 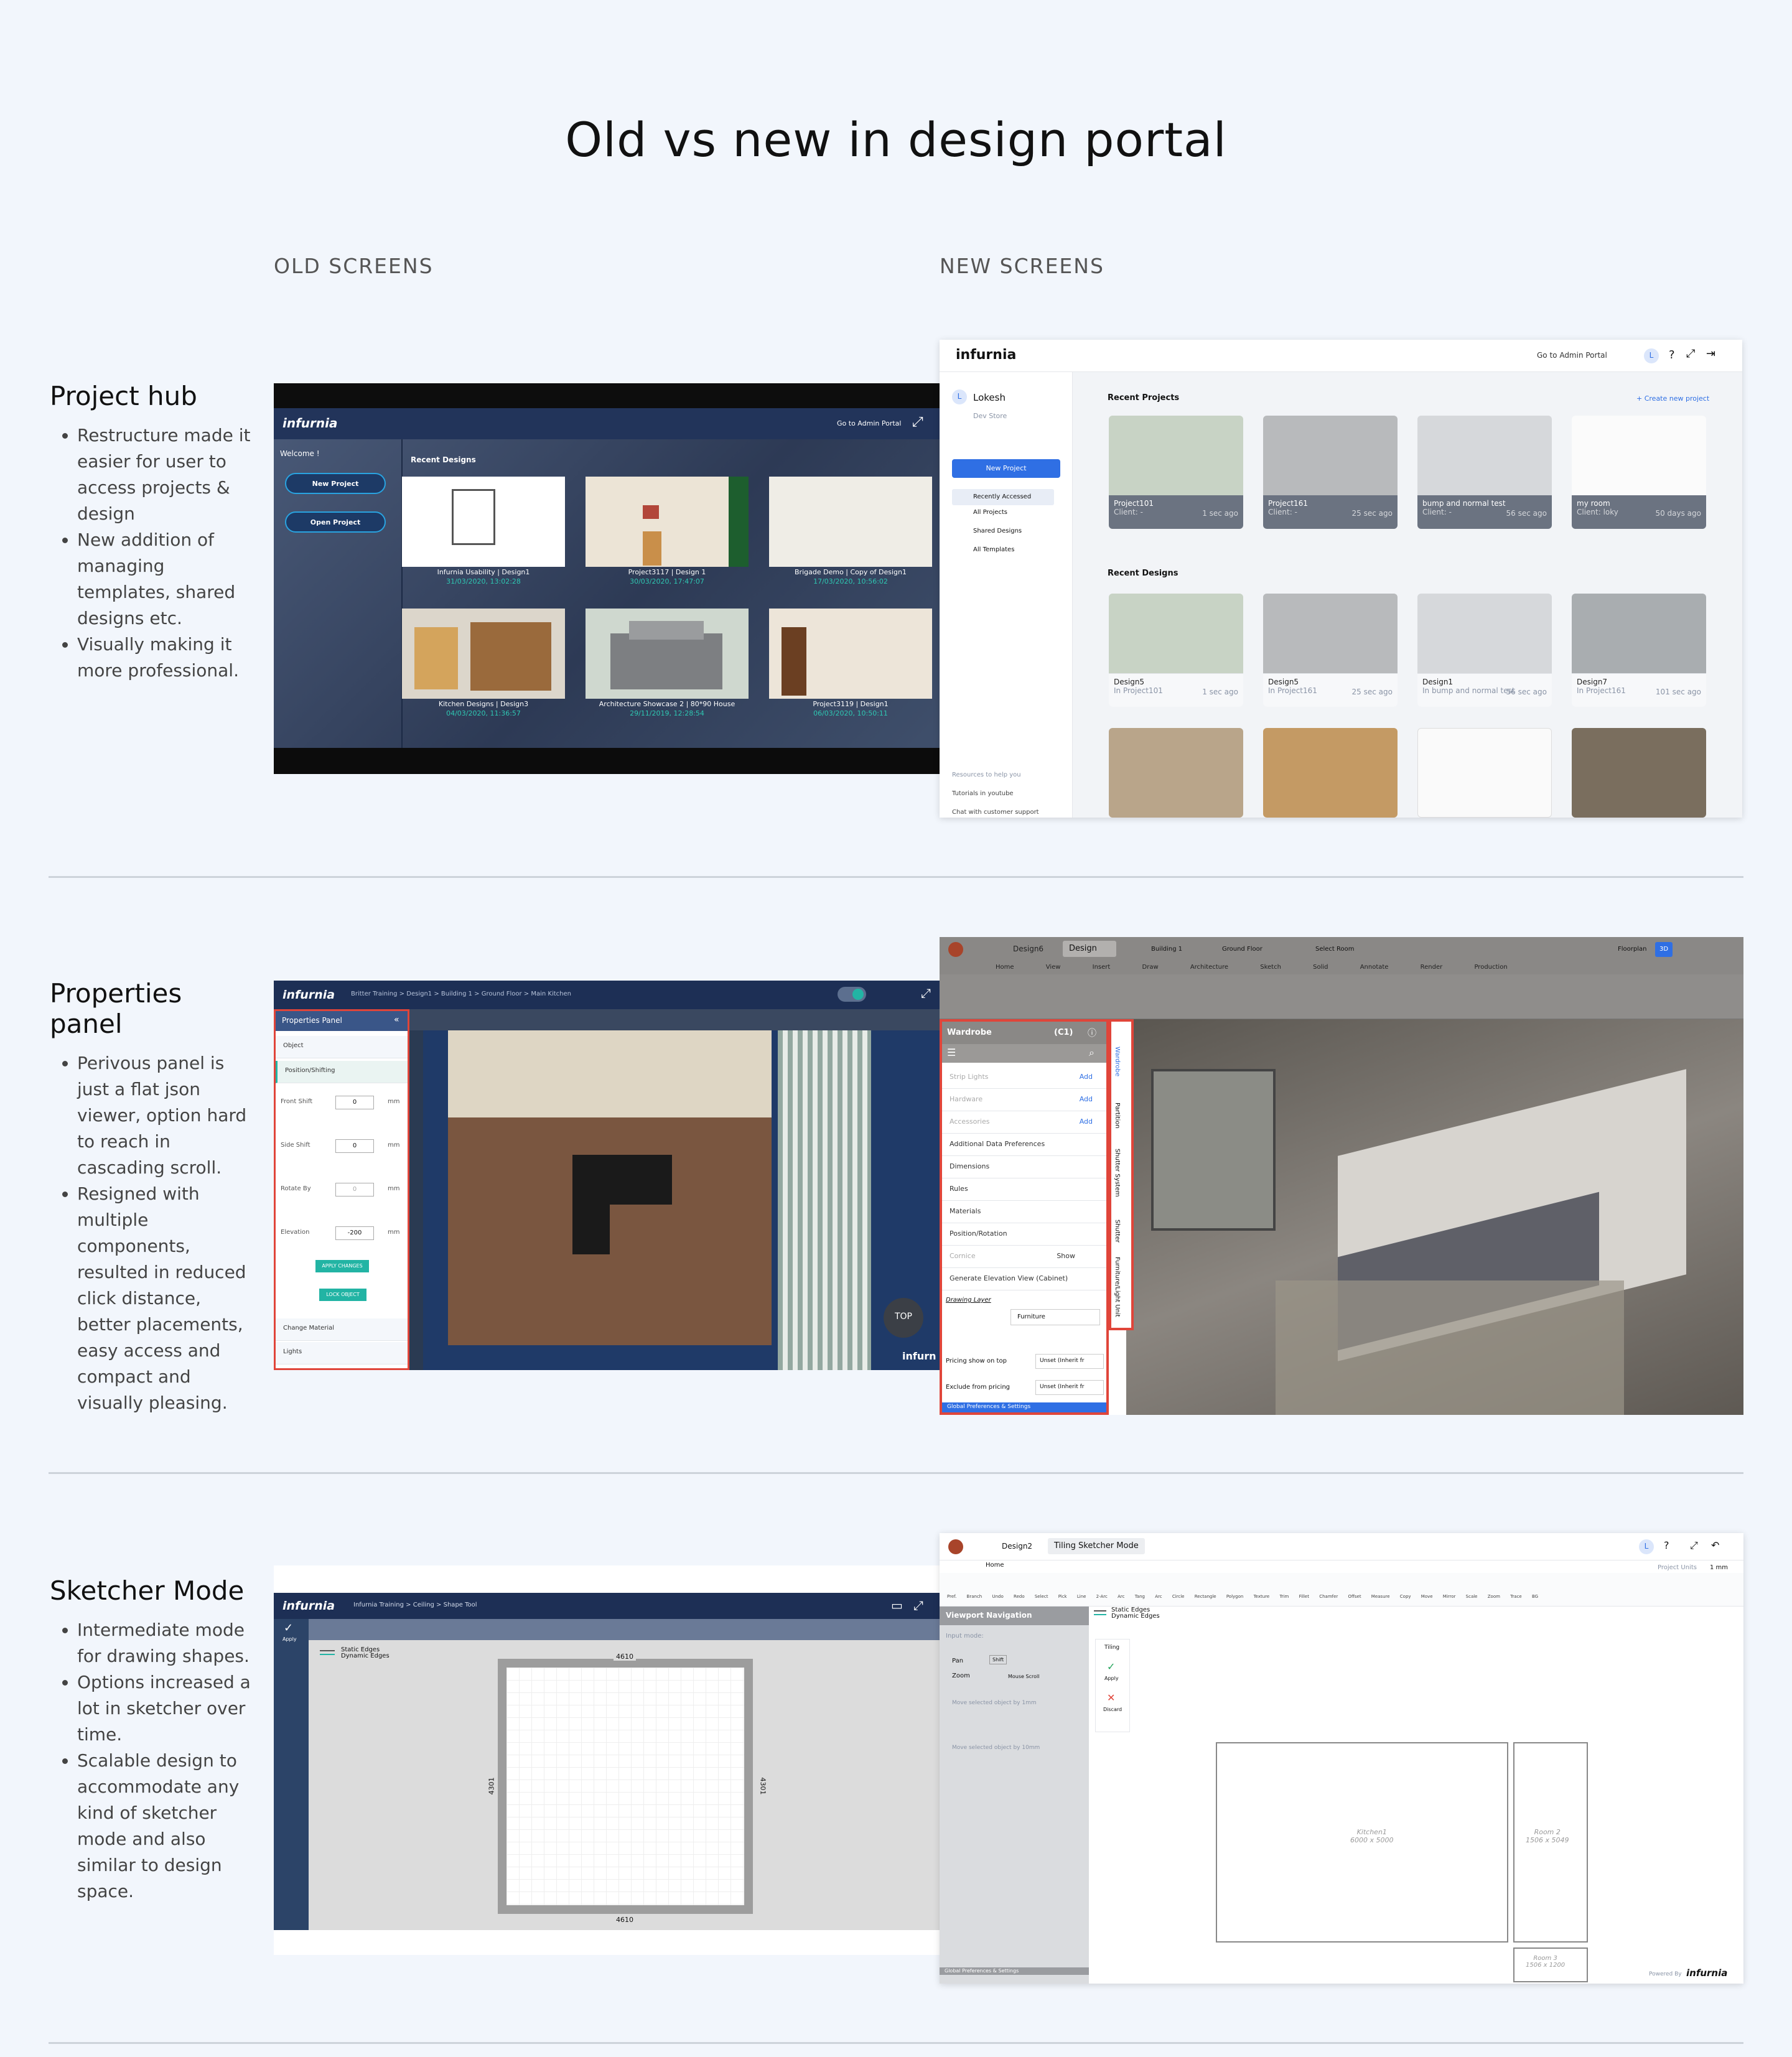 I want to click on view3d-tab: 3D, so click(x=1664, y=949).